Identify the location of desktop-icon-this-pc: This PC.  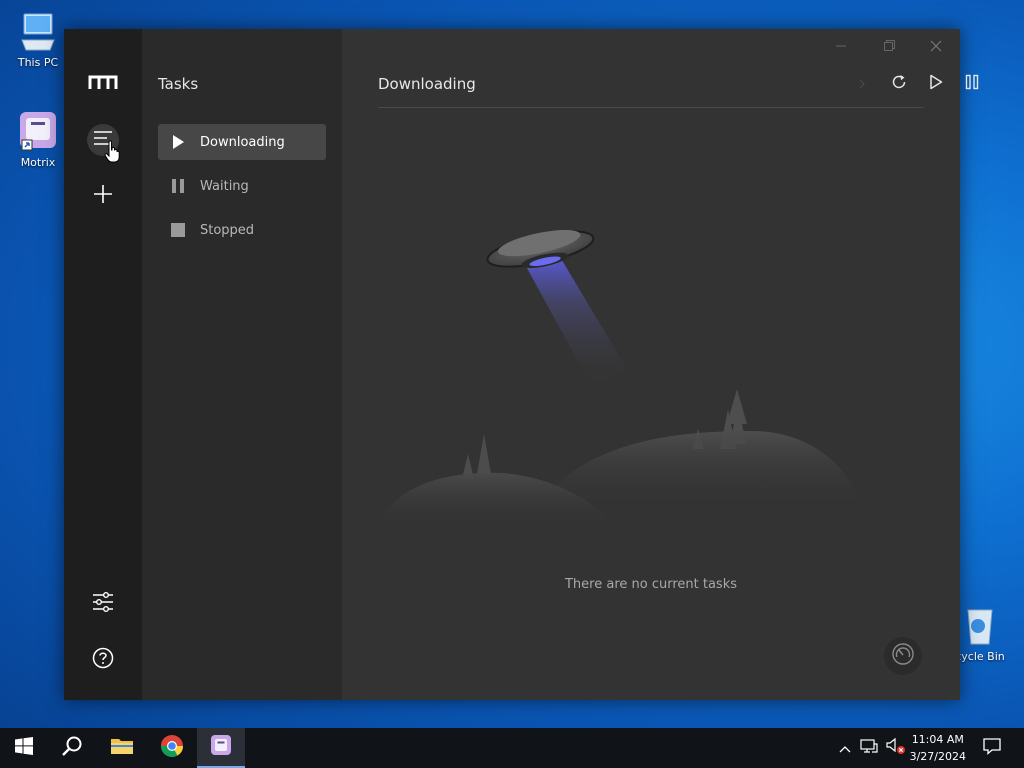
(38, 39).